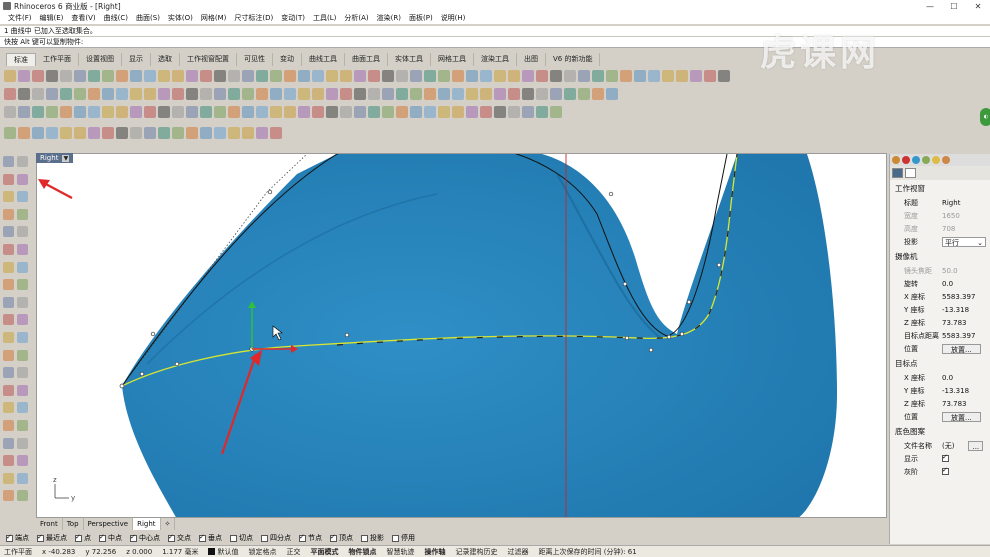  Describe the element at coordinates (241, 538) in the screenshot. I see `osnap-option: 切点` at that location.